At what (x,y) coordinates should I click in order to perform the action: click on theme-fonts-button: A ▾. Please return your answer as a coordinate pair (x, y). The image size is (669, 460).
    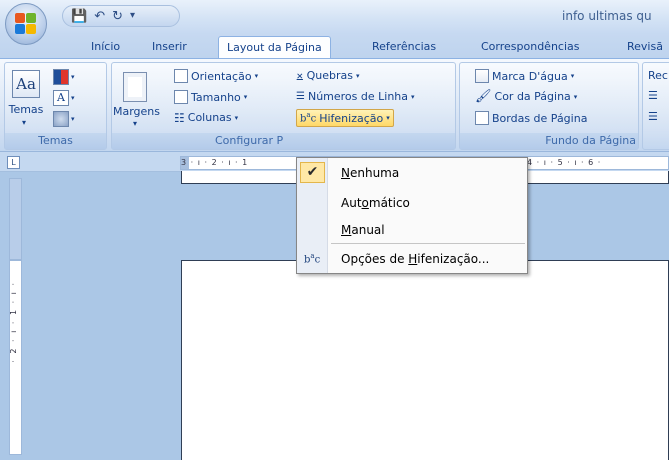
    Looking at the image, I should click on (66, 98).